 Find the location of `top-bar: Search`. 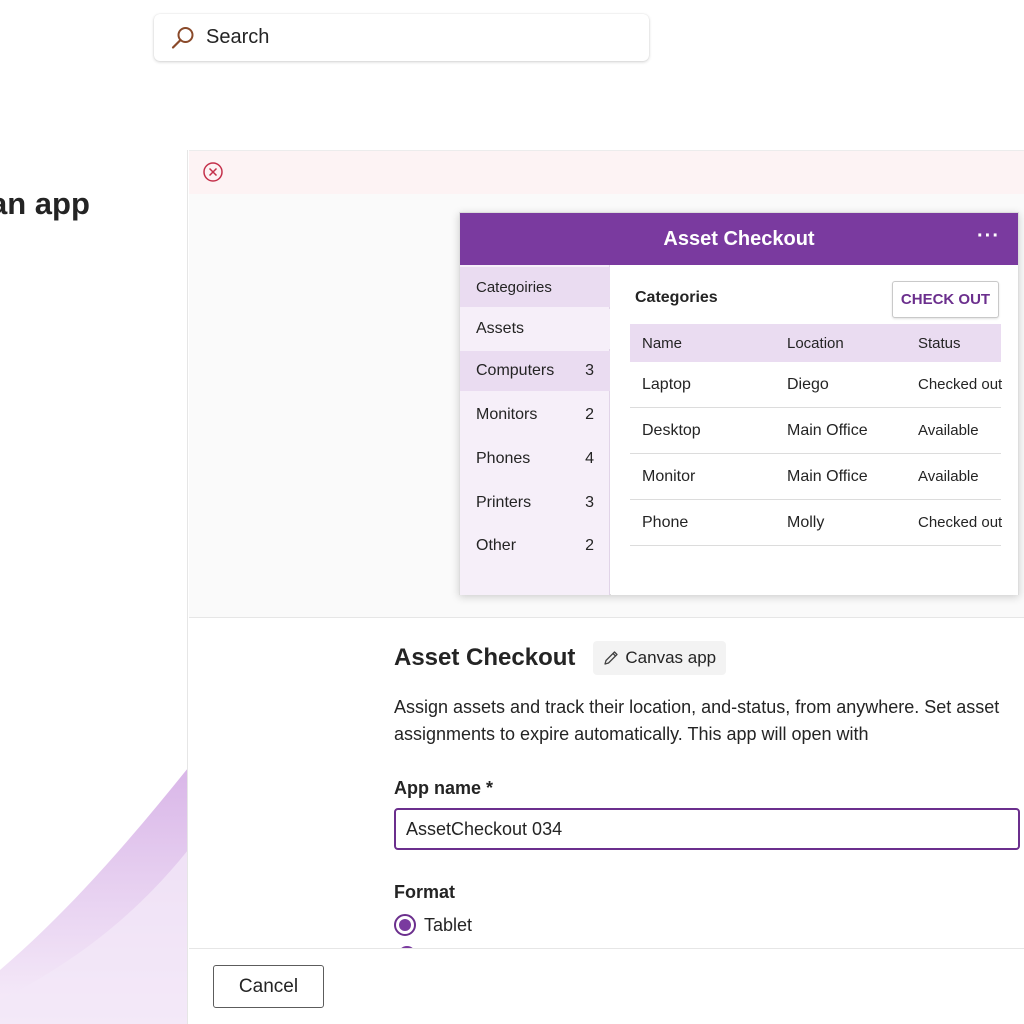

top-bar: Search is located at coordinates (512, 75).